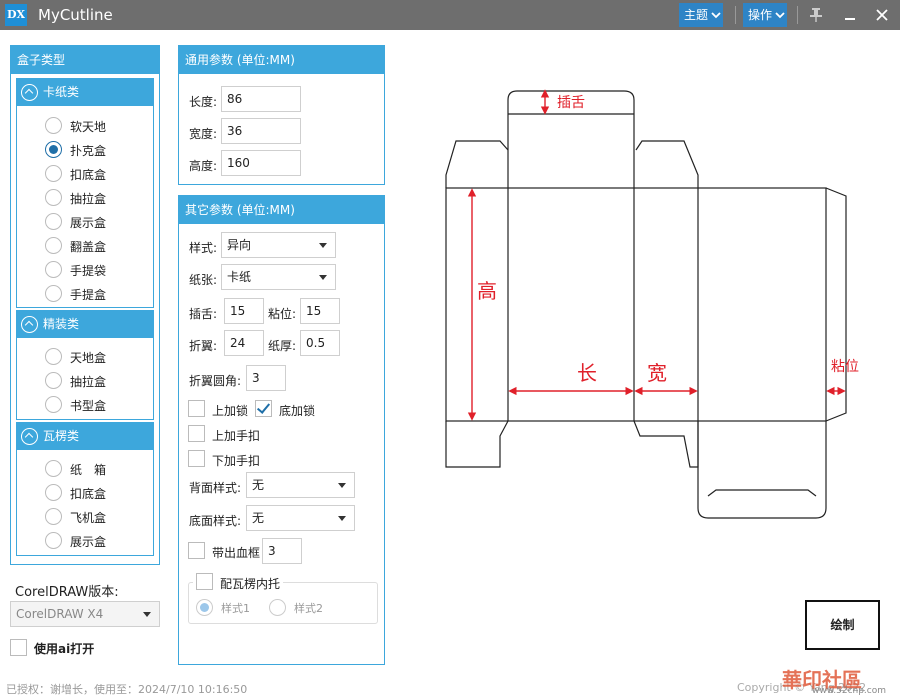  What do you see at coordinates (666, 444) in the screenshot?
I see `bottom-dust-flap-right` at bounding box center [666, 444].